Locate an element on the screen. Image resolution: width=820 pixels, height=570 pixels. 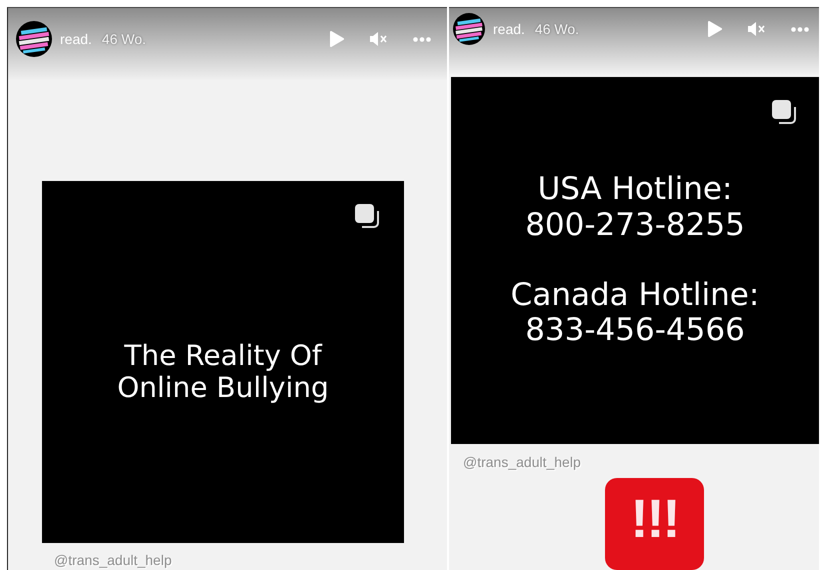
alert-sticker: !!! is located at coordinates (654, 524).